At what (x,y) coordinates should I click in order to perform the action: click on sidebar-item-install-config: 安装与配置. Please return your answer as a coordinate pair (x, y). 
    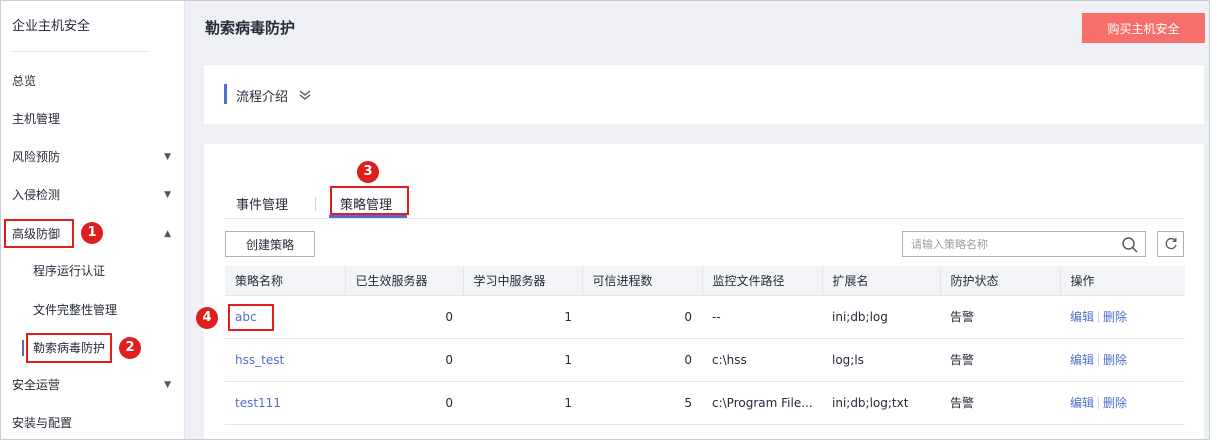
    Looking at the image, I should click on (93, 423).